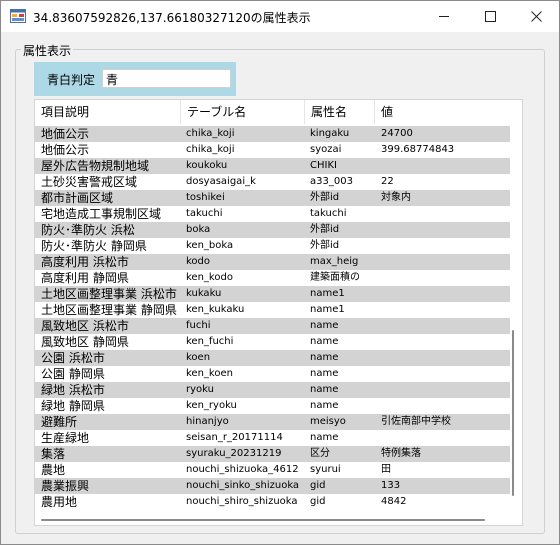 The width and height of the screenshot is (560, 545). I want to click on cell-table-name: nouchi_shiro_shizuoka, so click(242, 501).